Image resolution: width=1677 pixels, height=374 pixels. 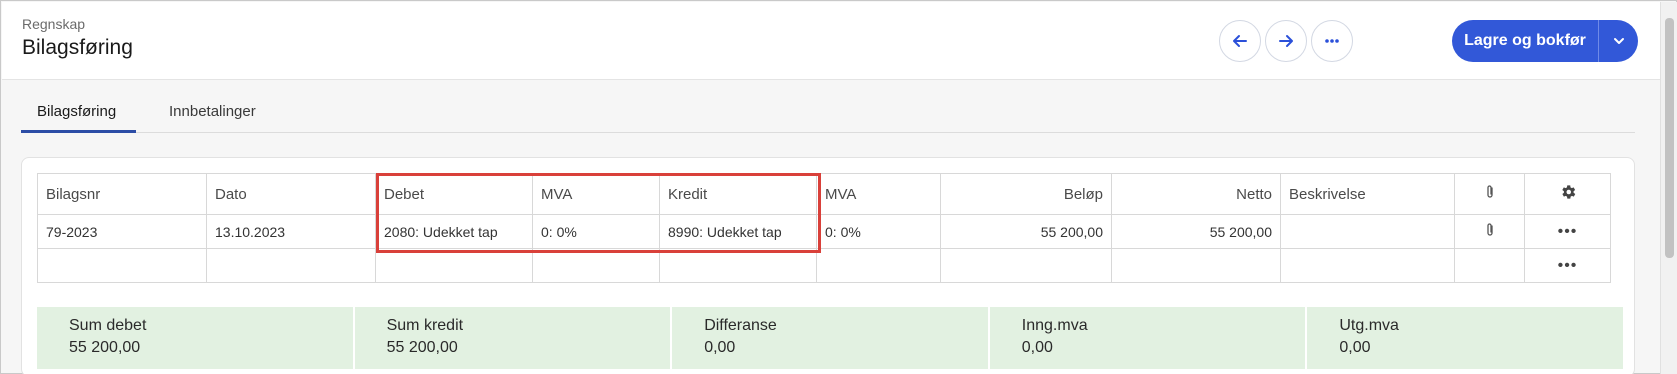 I want to click on breadcrumb: Regnskap, so click(x=53, y=24).